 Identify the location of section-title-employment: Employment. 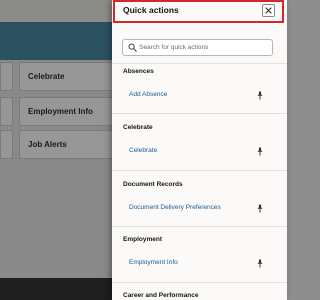
(143, 239).